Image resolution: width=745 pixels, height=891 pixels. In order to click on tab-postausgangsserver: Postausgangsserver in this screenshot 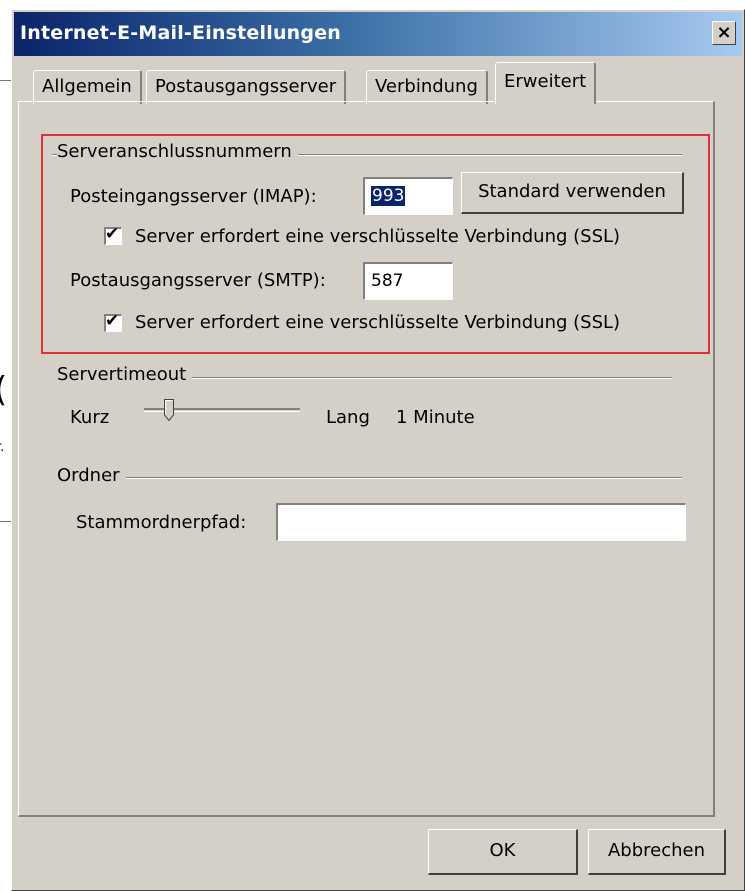, I will do `click(246, 87)`.